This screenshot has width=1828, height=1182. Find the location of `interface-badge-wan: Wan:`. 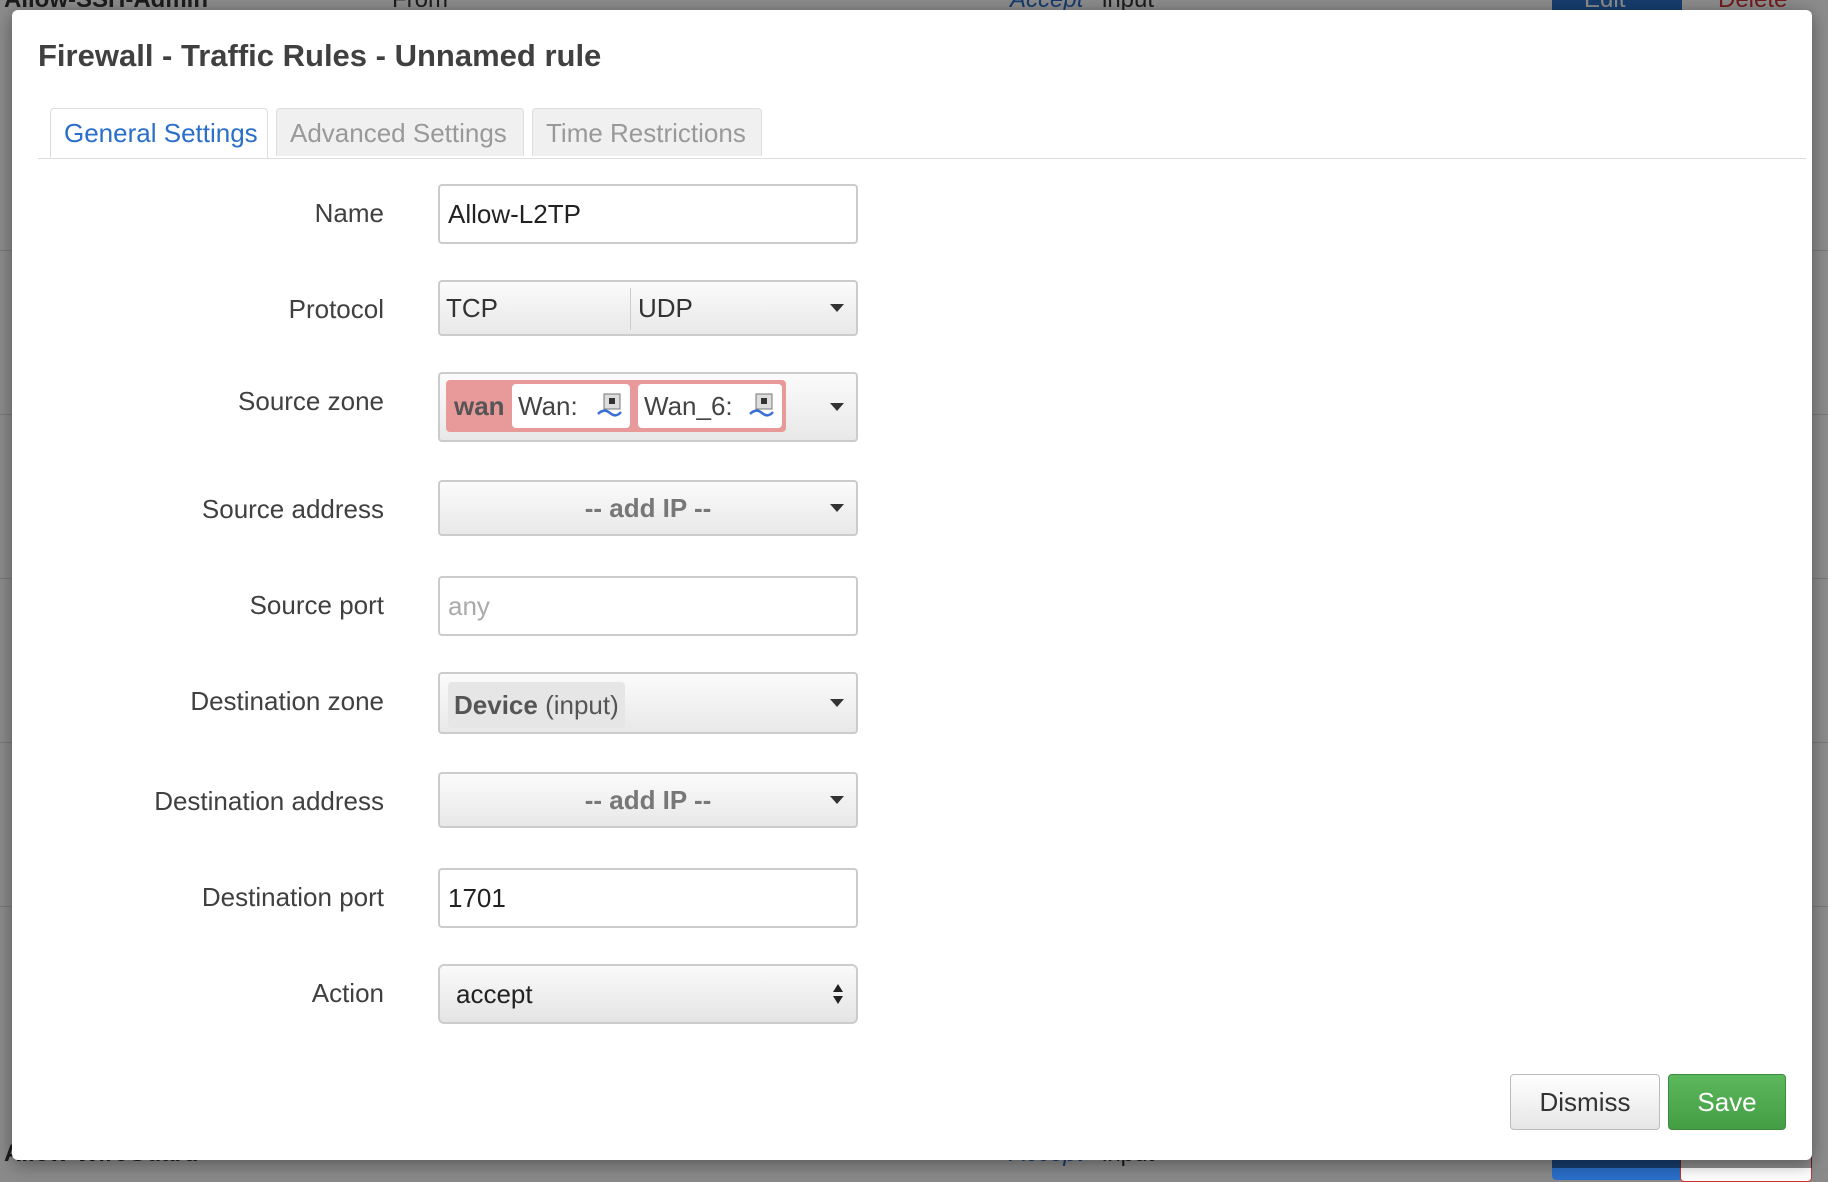

interface-badge-wan: Wan: is located at coordinates (571, 406).